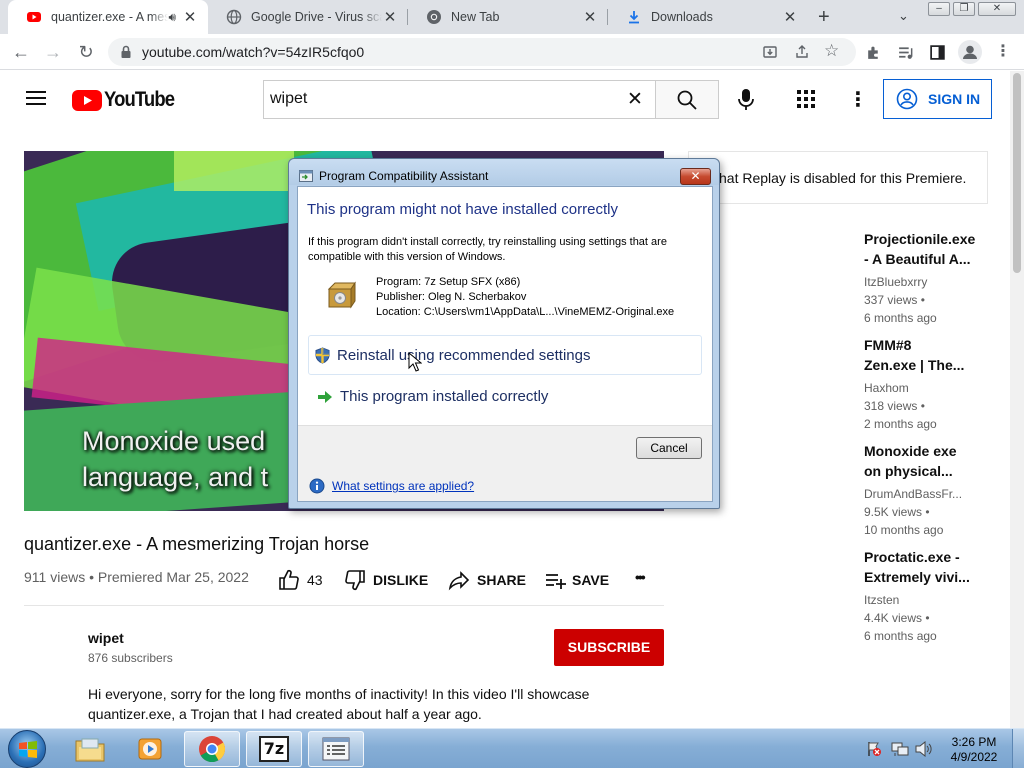 The width and height of the screenshot is (1024, 768). What do you see at coordinates (1003, 51) in the screenshot?
I see `browser-menu-icon: ⋮` at bounding box center [1003, 51].